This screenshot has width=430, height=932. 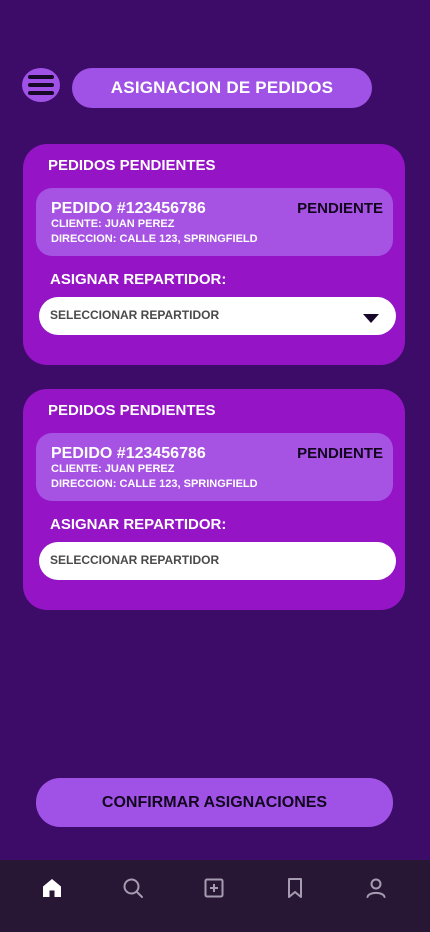 I want to click on page-title: ASIGNACION DE PEDIDOS, so click(x=222, y=88).